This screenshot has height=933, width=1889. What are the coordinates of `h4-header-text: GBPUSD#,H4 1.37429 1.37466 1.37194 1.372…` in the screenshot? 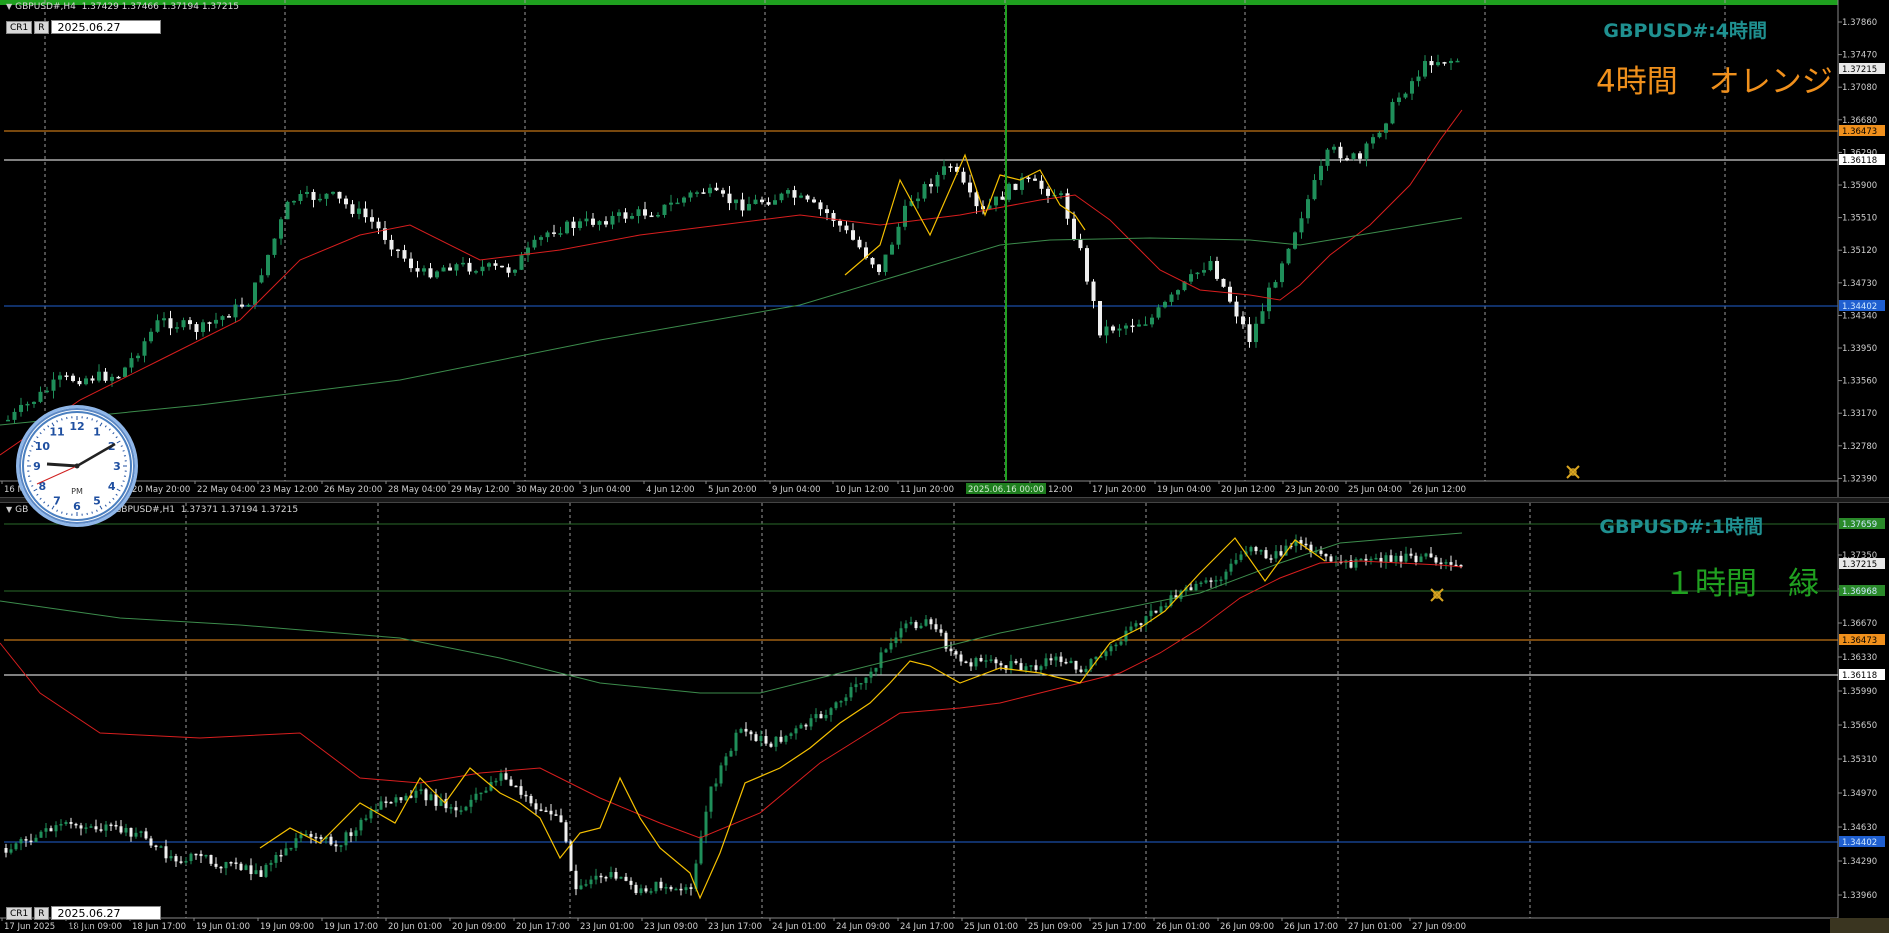 It's located at (127, 7).